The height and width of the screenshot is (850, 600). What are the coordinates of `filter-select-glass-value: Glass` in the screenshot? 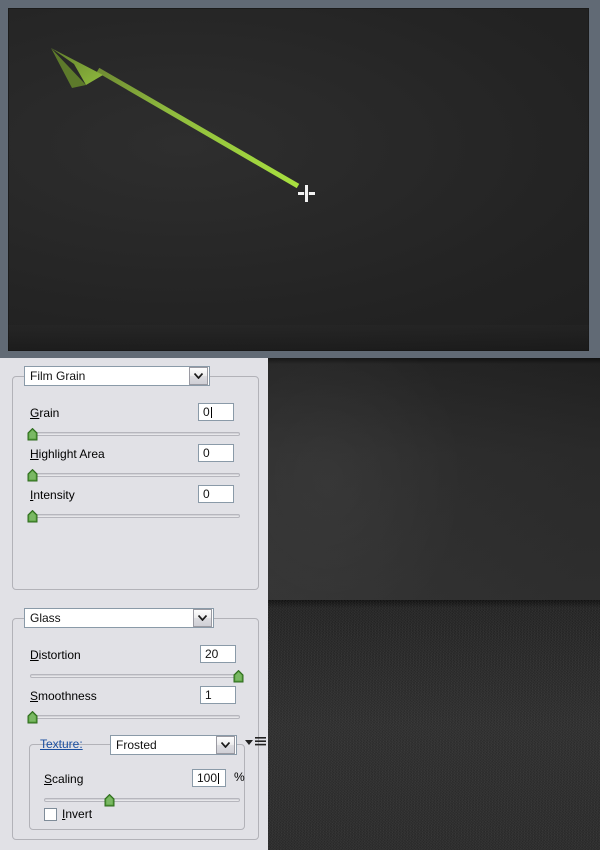 It's located at (45, 618).